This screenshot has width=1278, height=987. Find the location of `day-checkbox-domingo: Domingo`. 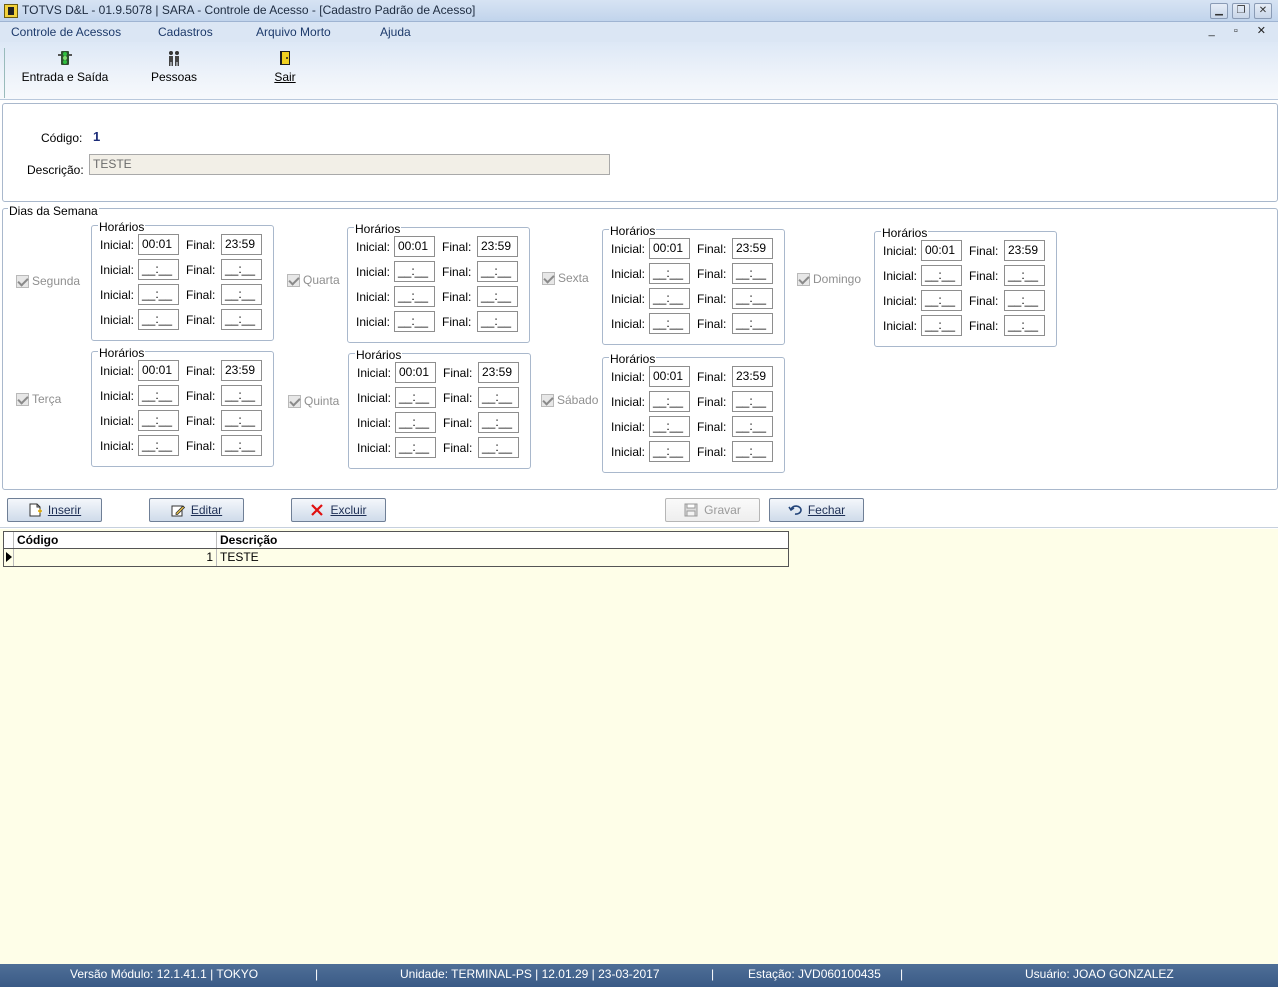

day-checkbox-domingo: Domingo is located at coordinates (829, 279).